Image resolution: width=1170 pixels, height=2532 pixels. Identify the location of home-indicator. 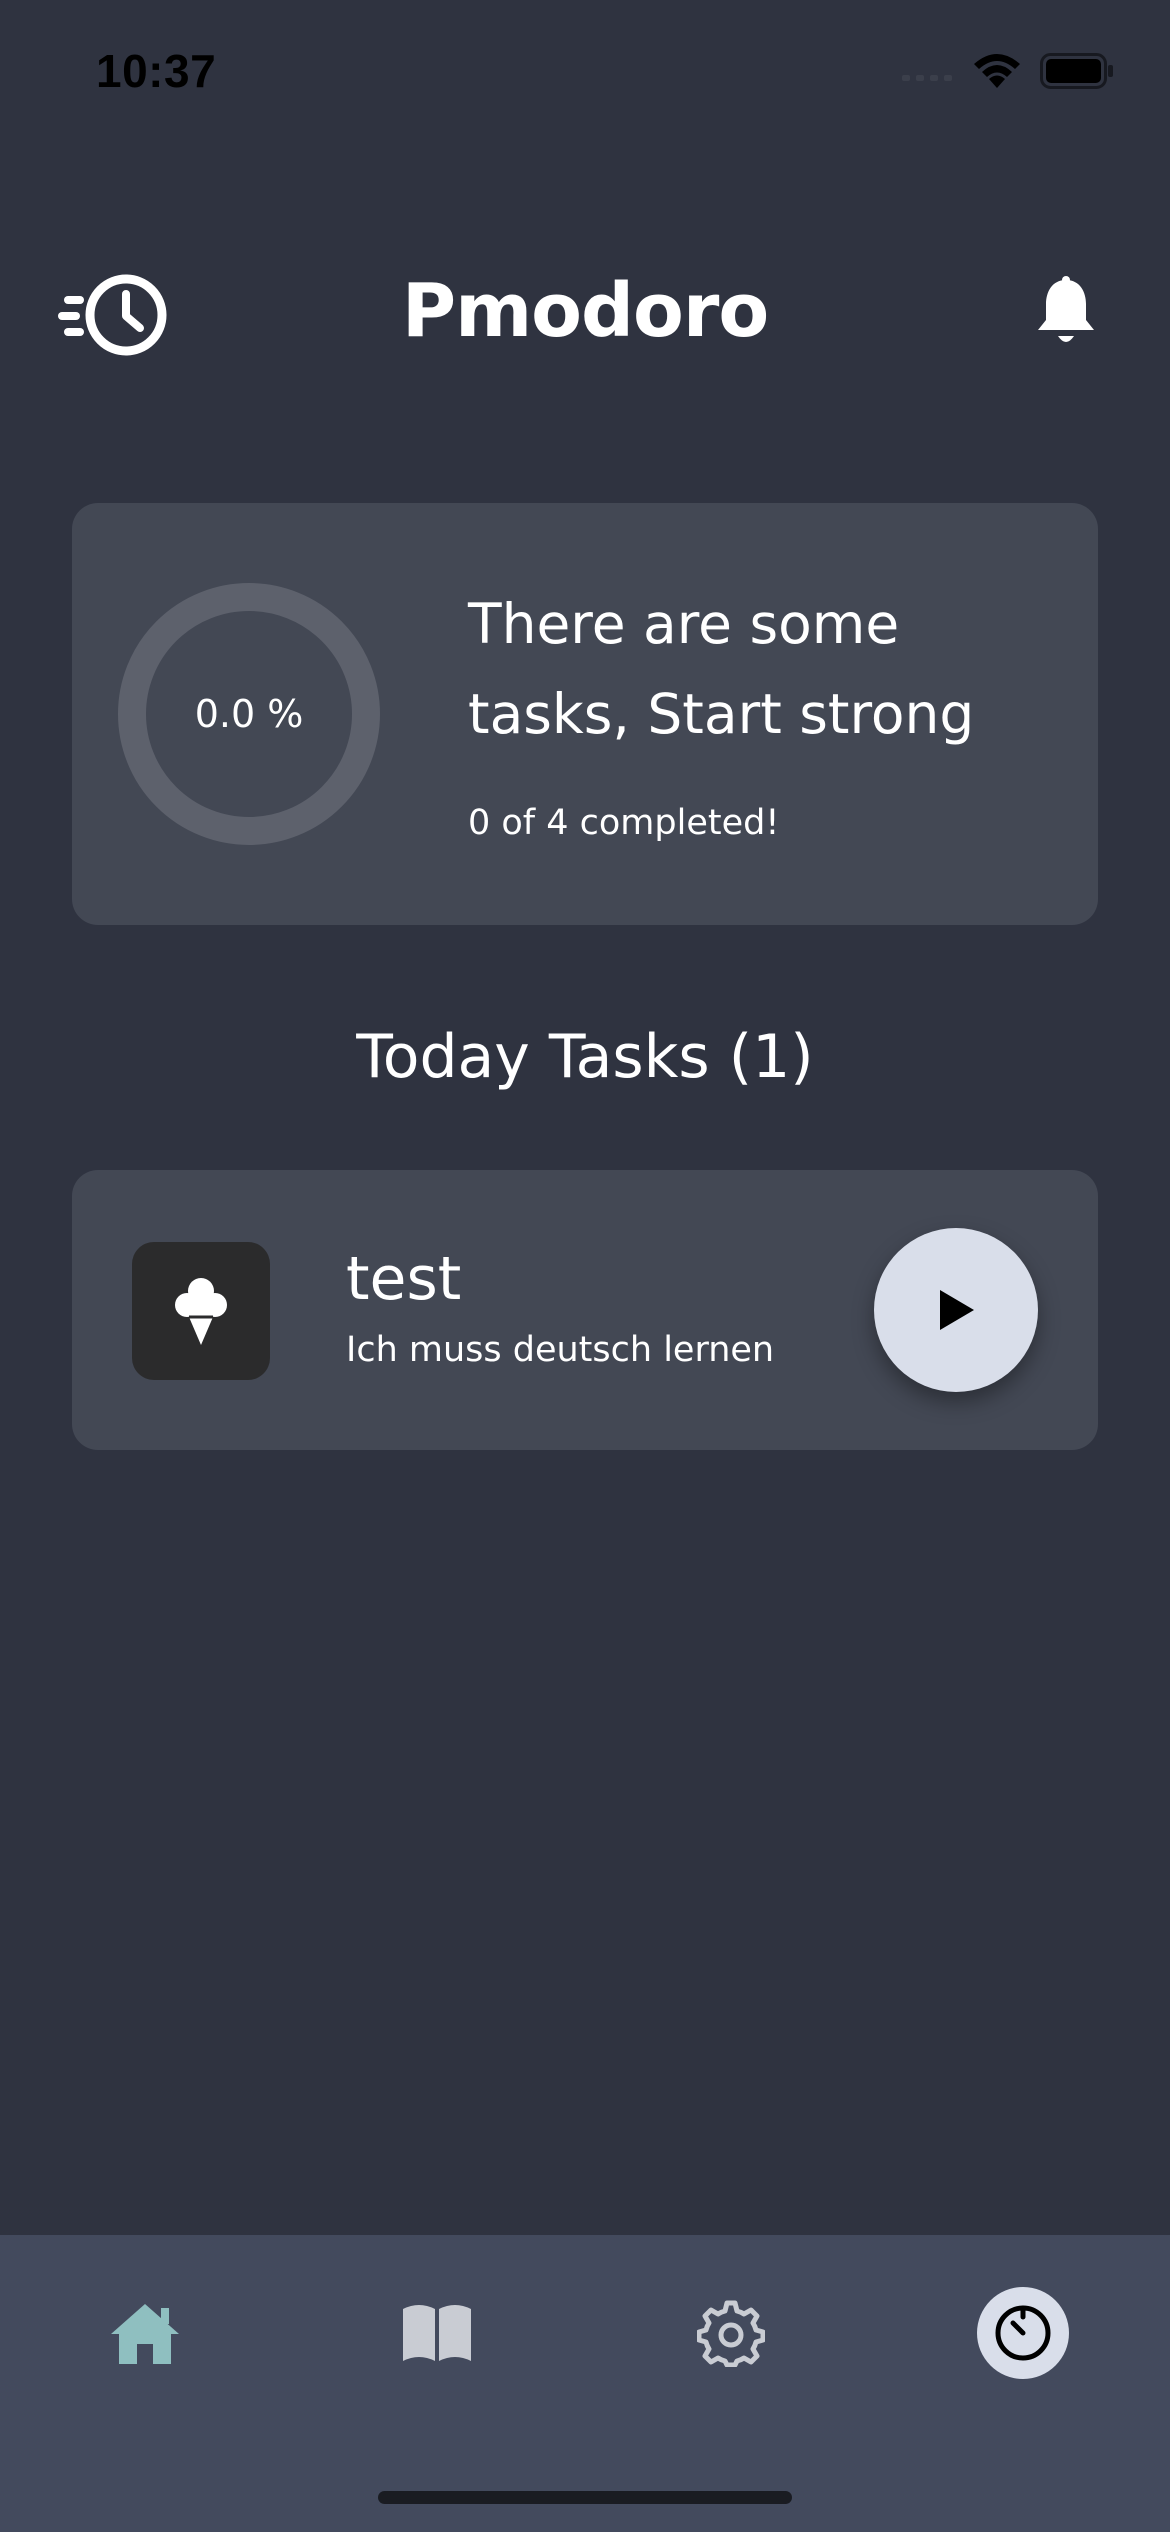
(585, 2497).